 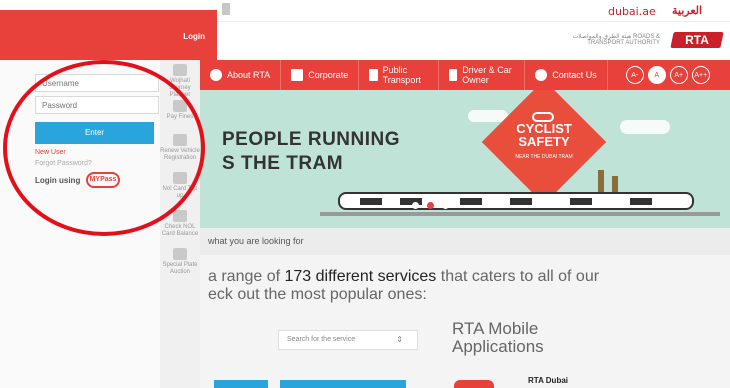 I want to click on nav-driver-car-owner: Driver & Car Owner, so click(x=482, y=75).